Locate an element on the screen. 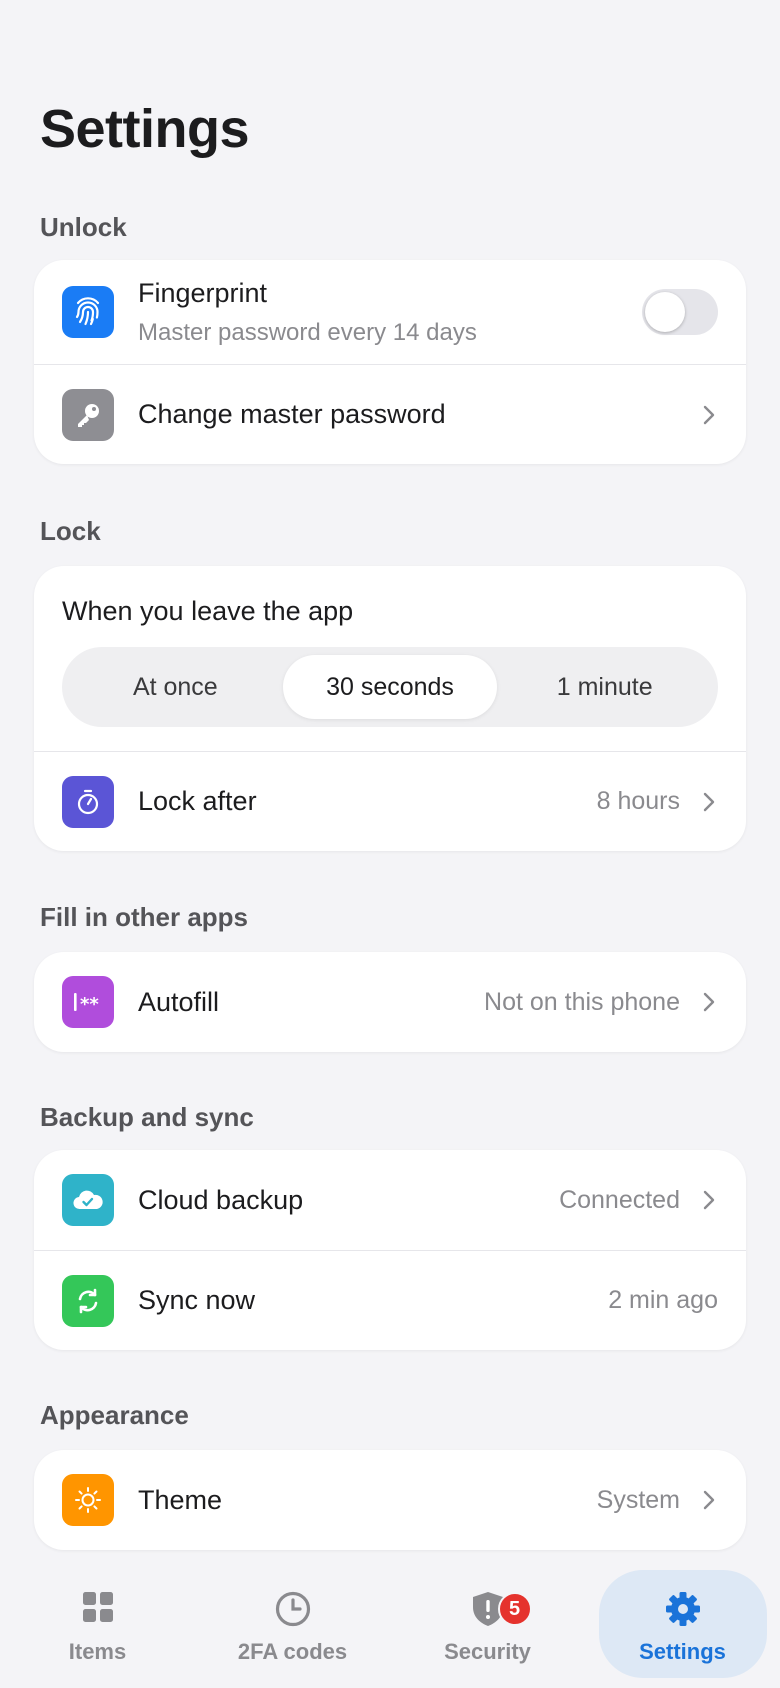 The height and width of the screenshot is (1688, 780). tab-2fa-codes: 2FA codes is located at coordinates (293, 1624).